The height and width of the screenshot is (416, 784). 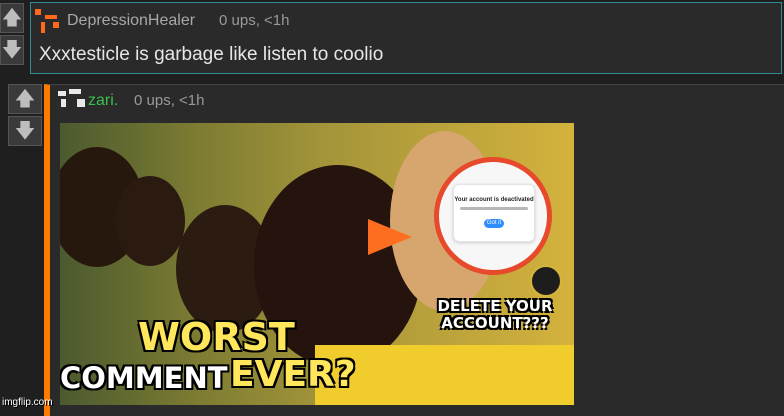 What do you see at coordinates (216, 337) in the screenshot?
I see `worst-caption: WORST` at bounding box center [216, 337].